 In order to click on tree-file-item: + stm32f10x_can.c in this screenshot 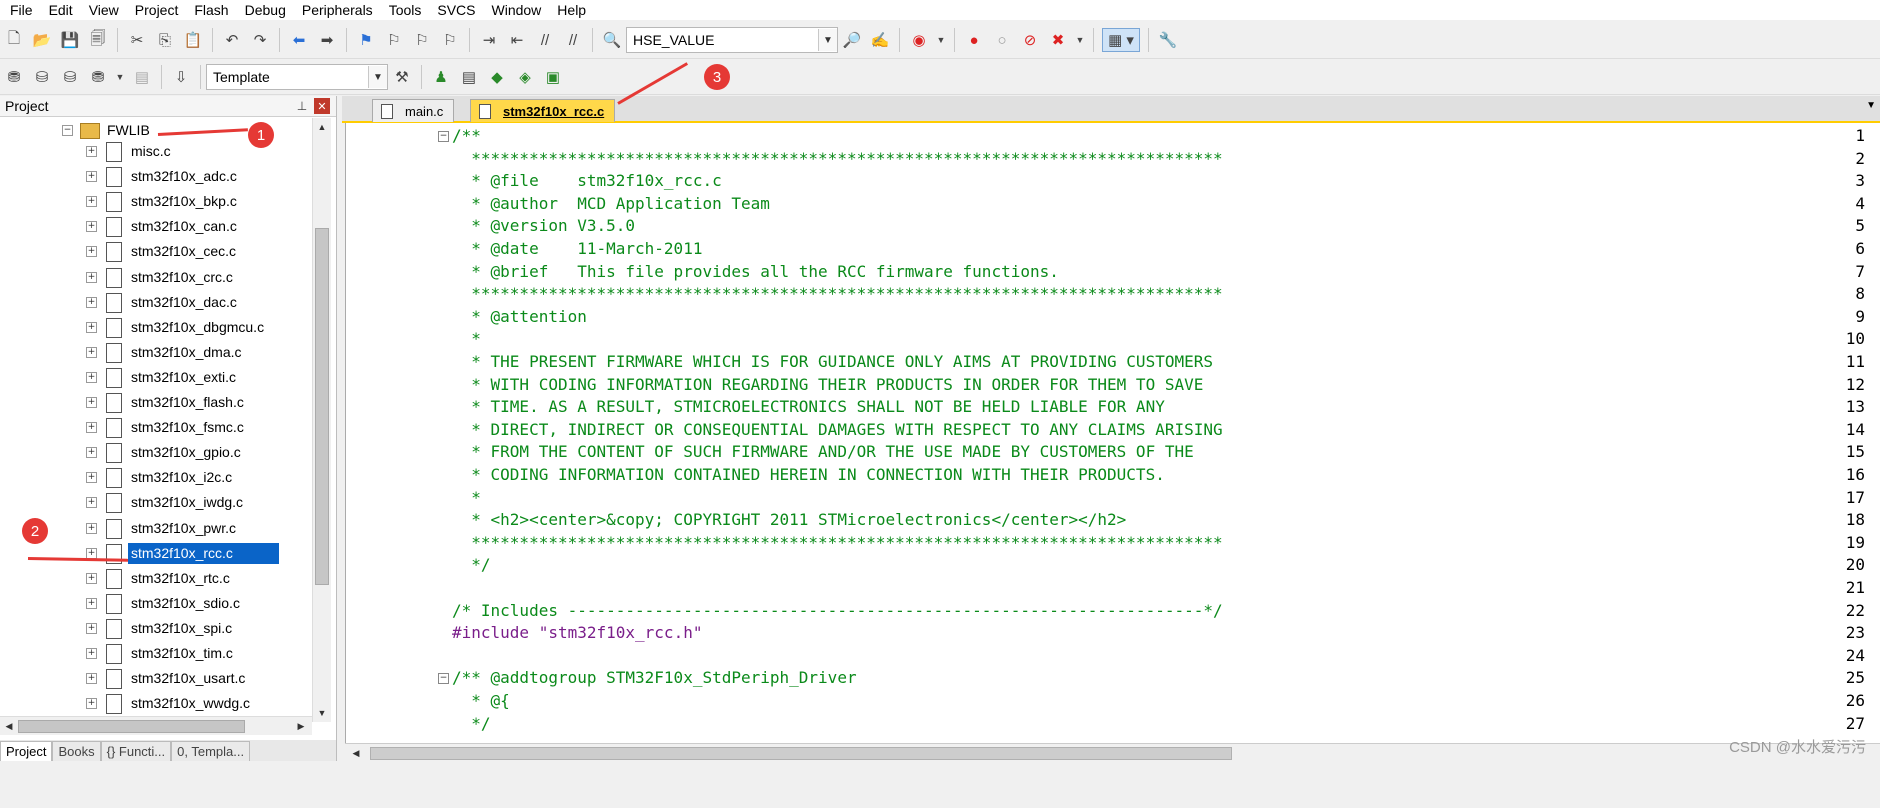, I will do `click(155, 226)`.